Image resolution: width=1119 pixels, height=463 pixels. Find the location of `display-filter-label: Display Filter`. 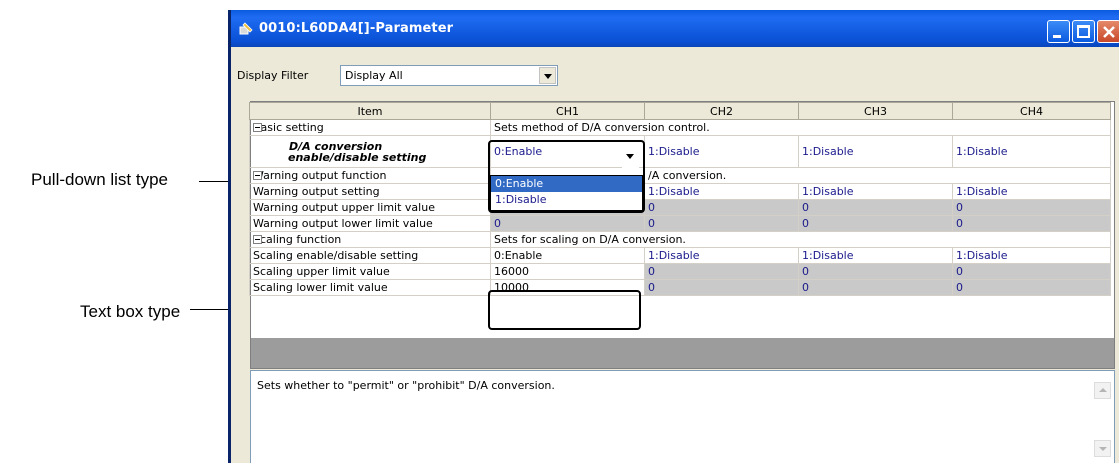

display-filter-label: Display Filter is located at coordinates (273, 75).